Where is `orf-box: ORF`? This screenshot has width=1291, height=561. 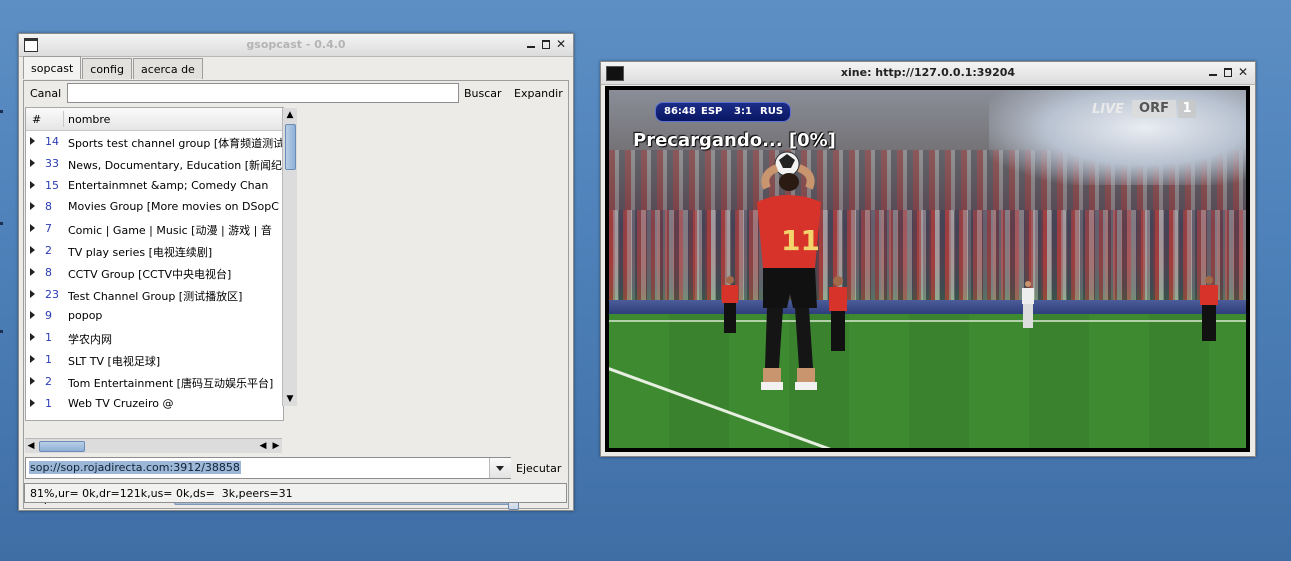
orf-box: ORF is located at coordinates (1154, 109).